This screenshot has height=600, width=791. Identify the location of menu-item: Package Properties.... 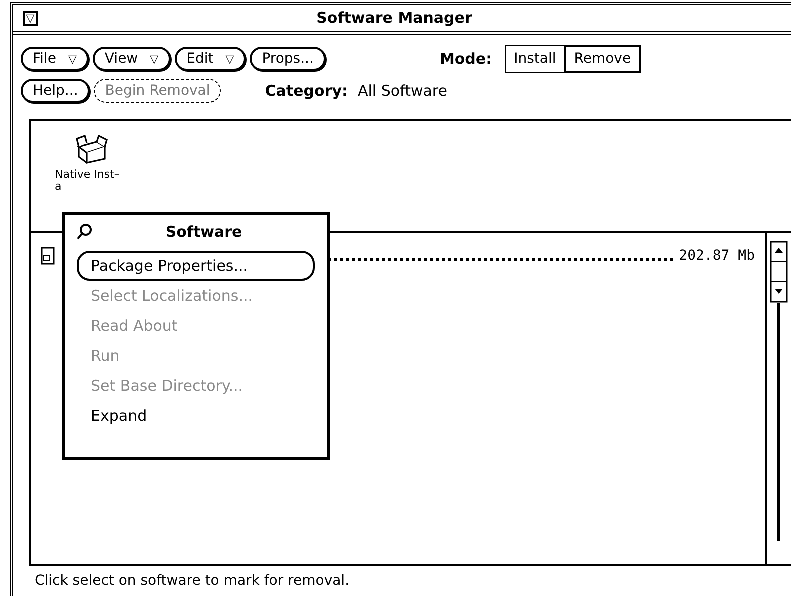
(196, 266).